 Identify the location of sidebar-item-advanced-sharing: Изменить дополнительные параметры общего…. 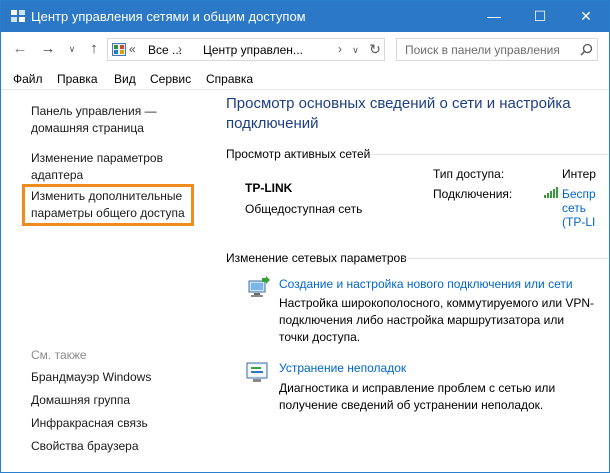
(108, 205).